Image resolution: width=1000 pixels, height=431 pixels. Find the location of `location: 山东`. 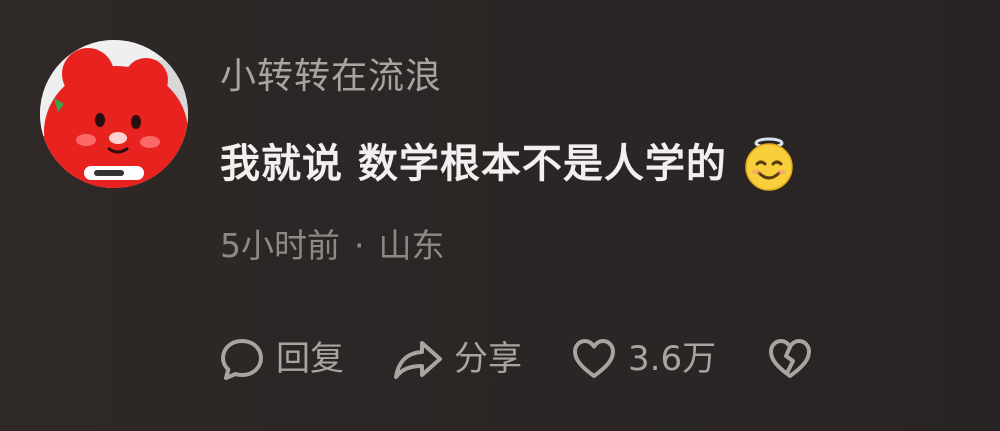

location: 山东 is located at coordinates (411, 245).